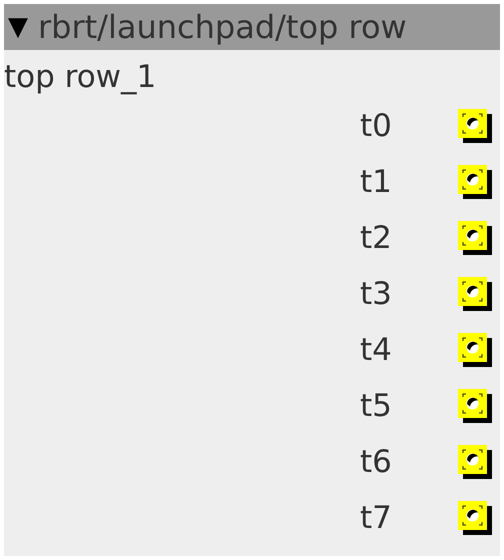 The width and height of the screenshot is (504, 560). What do you see at coordinates (376, 350) in the screenshot?
I see `button-label: t4` at bounding box center [376, 350].